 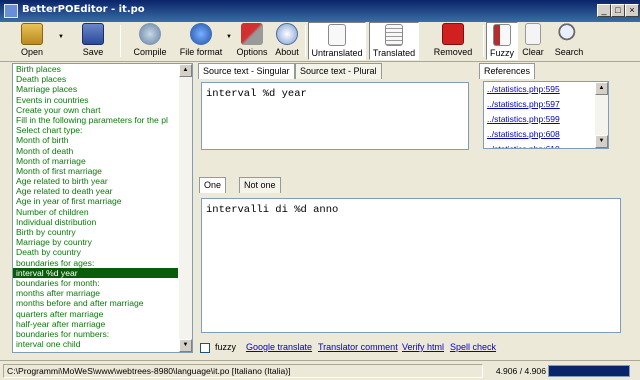 I want to click on file-format-dropdown-arrow: ▼, so click(x=229, y=37).